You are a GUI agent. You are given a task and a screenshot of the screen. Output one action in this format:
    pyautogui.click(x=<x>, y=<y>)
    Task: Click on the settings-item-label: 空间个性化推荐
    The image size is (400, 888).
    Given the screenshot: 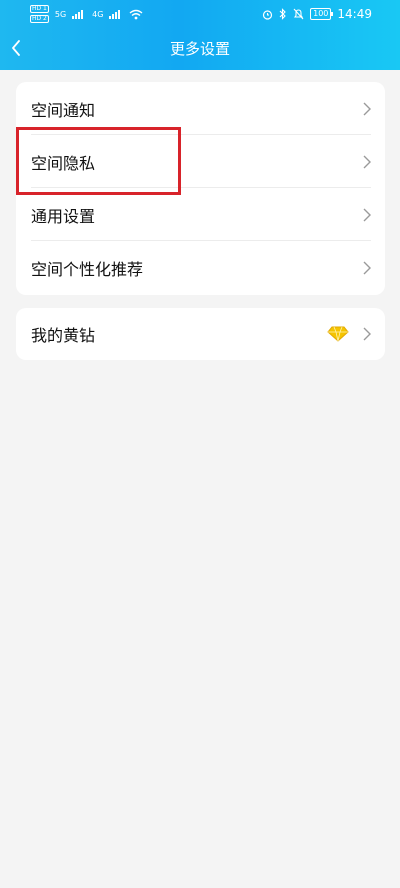 What is the action you would take?
    pyautogui.click(x=87, y=269)
    